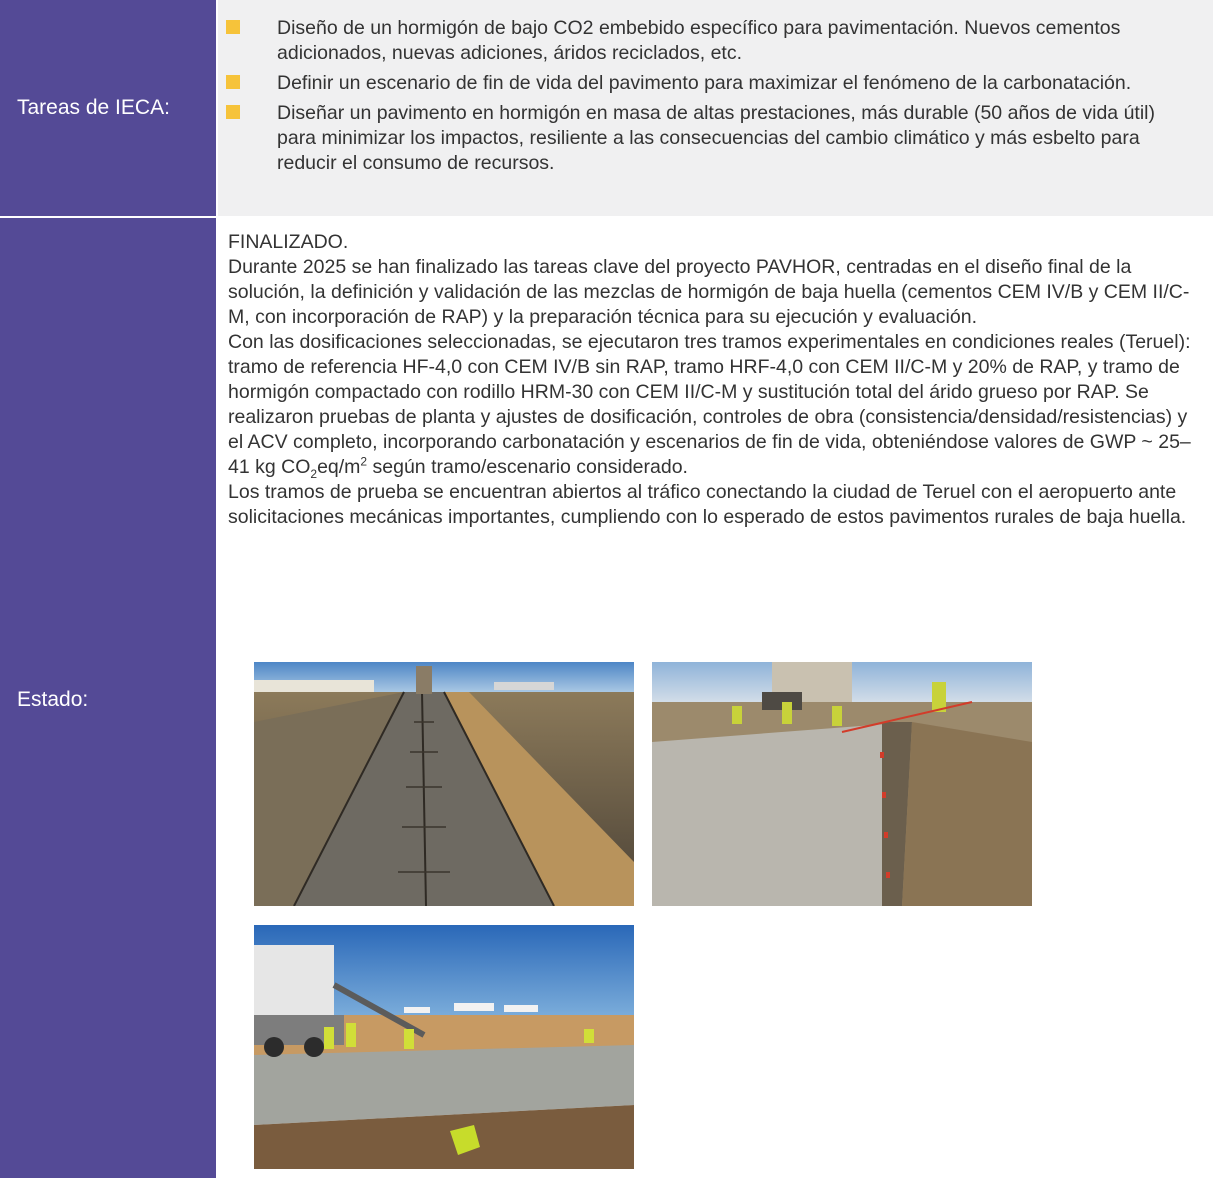  Describe the element at coordinates (527, 467) in the screenshot. I see `p2-text-after: según tramo/escenario considerado.` at that location.